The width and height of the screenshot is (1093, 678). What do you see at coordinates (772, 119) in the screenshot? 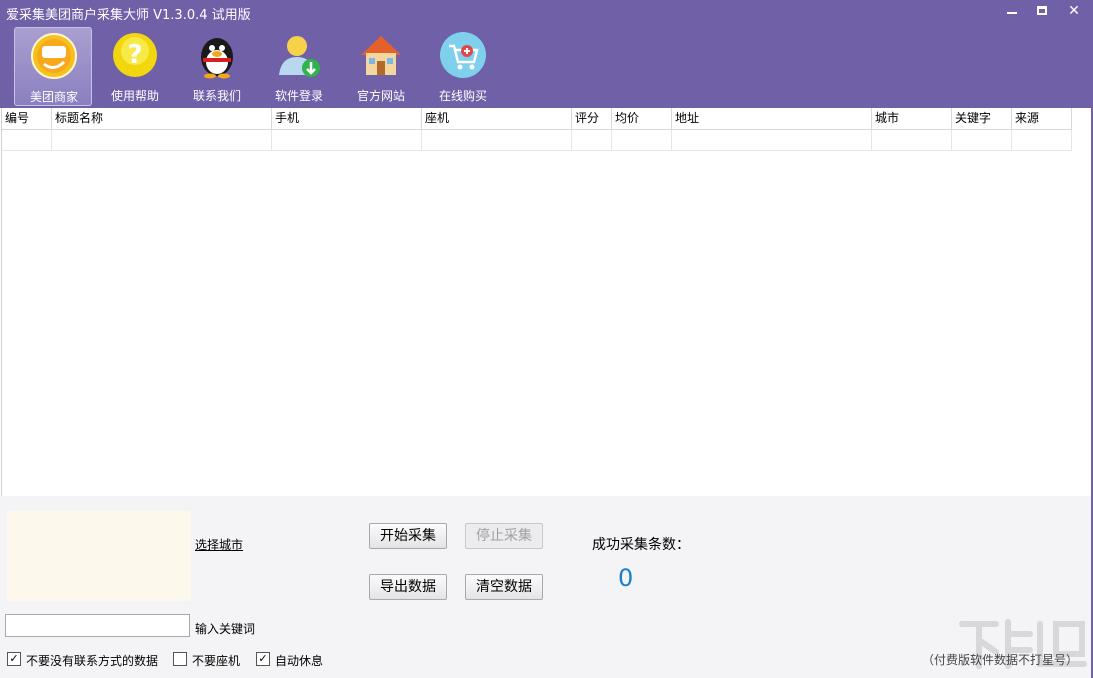
I see `column-header: 地址` at bounding box center [772, 119].